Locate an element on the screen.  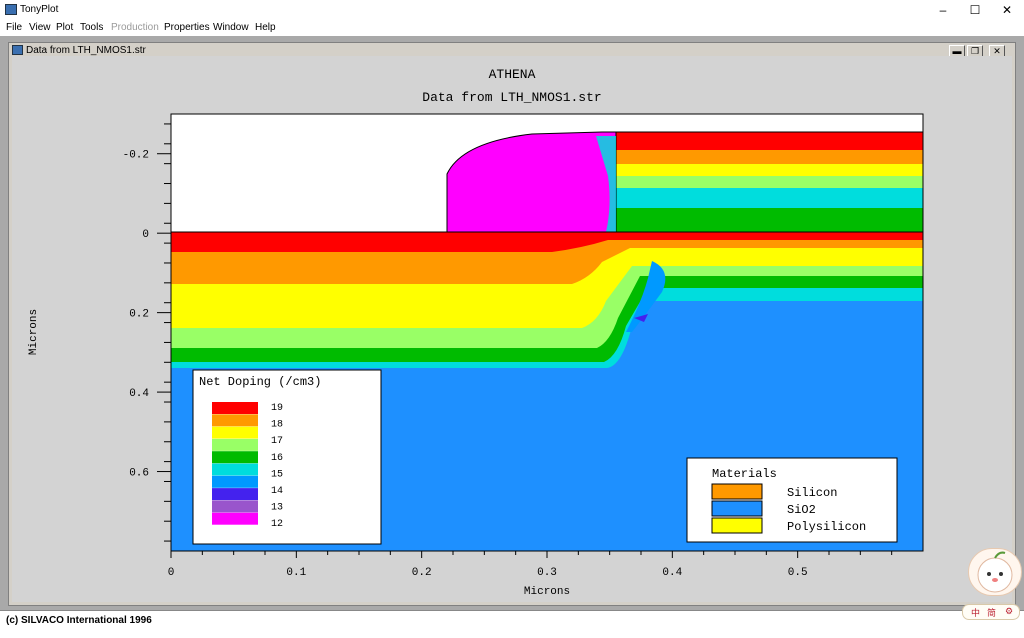
minimize-button: – is located at coordinates (943, 10).